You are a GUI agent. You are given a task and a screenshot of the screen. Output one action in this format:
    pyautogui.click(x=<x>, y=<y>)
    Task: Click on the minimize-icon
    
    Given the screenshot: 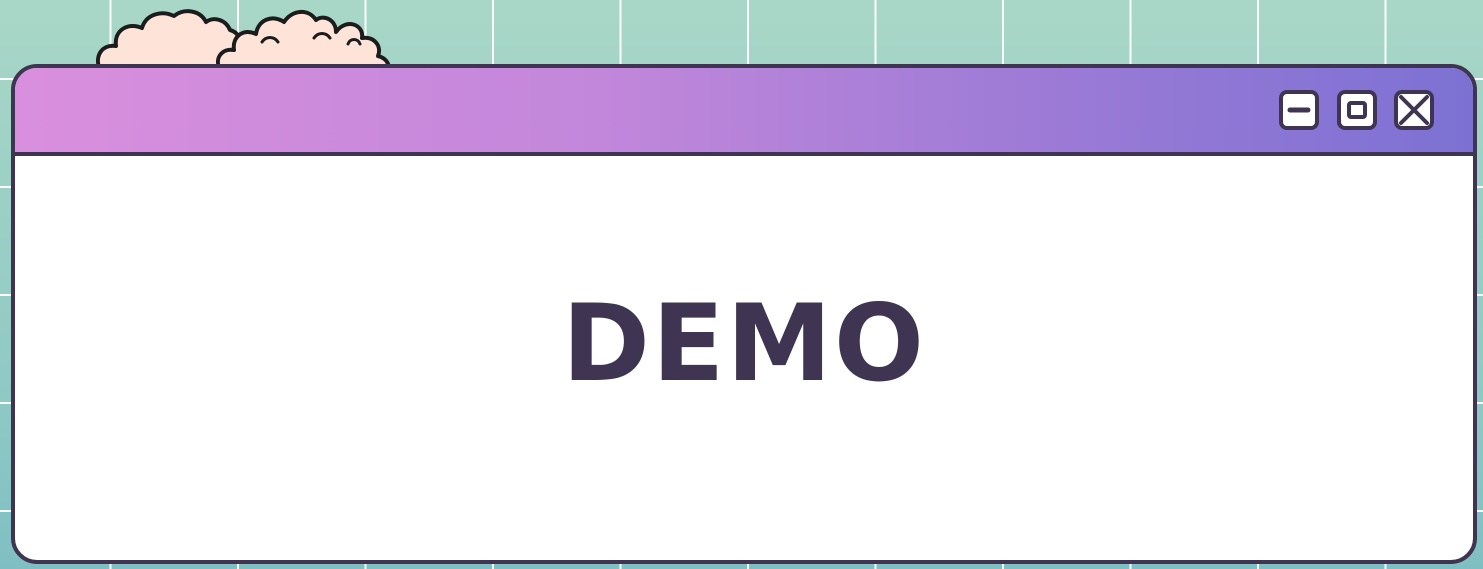 What is the action you would take?
    pyautogui.click(x=1299, y=110)
    